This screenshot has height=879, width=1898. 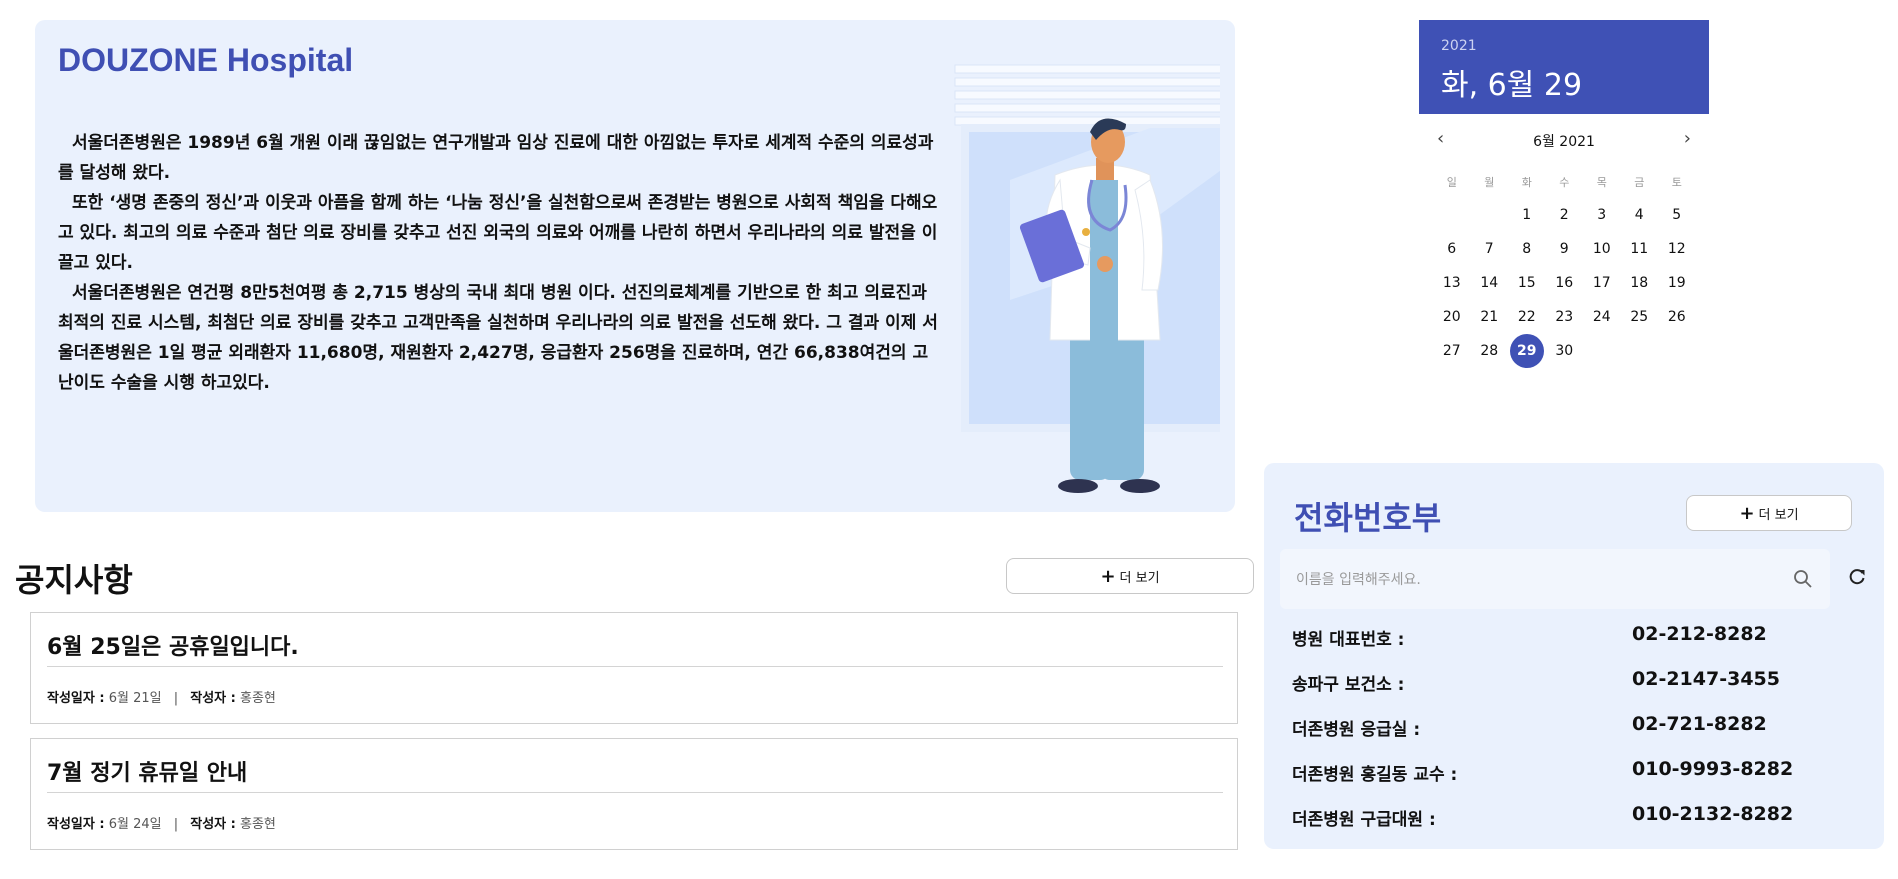 What do you see at coordinates (1459, 46) in the screenshot?
I see `calendar-year: 2021` at bounding box center [1459, 46].